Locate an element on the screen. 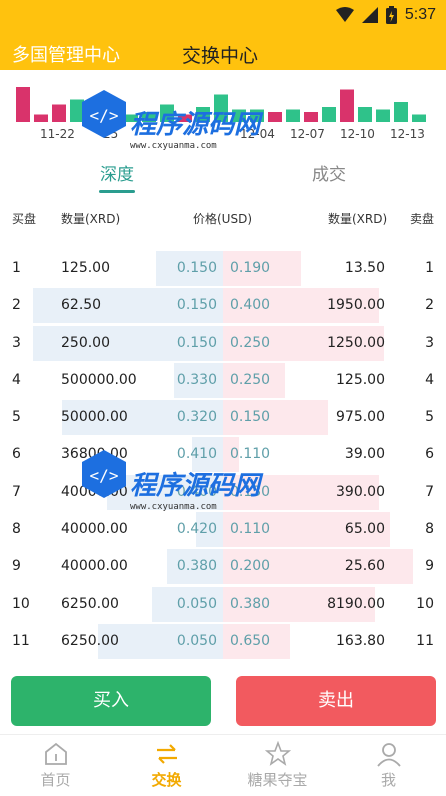 This screenshot has height=796, width=446. buy-index: 4 is located at coordinates (16, 379).